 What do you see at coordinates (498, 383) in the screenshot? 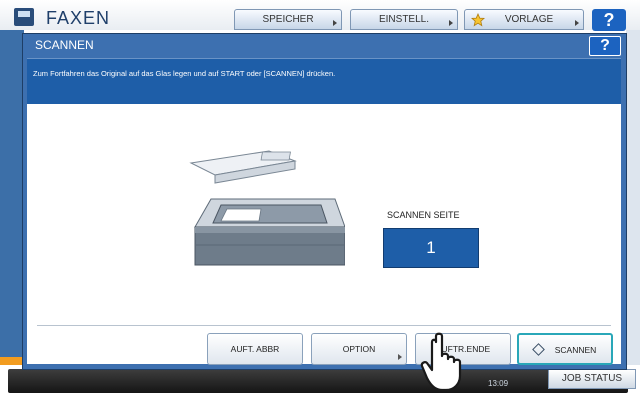
I see `clock-time: 13:09` at bounding box center [498, 383].